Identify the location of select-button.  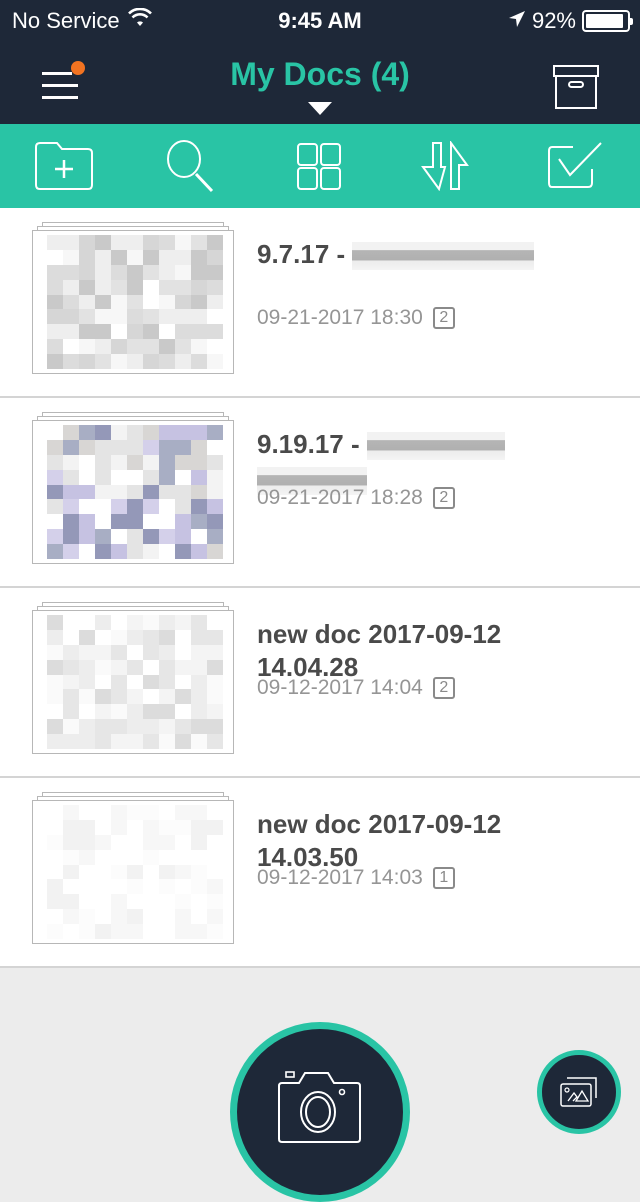
(576, 166).